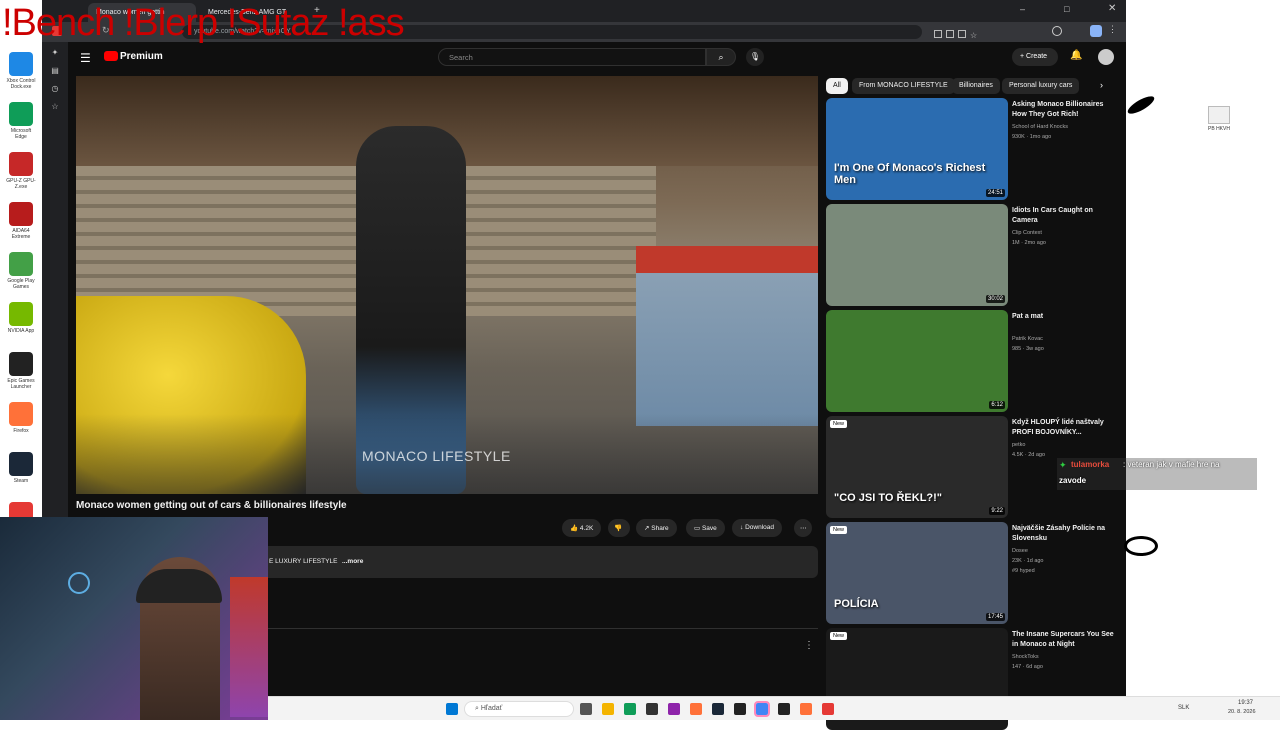 Image resolution: width=1280 pixels, height=730 pixels. Describe the element at coordinates (1018, 445) in the screenshot. I see `channel-name: petko` at that location.